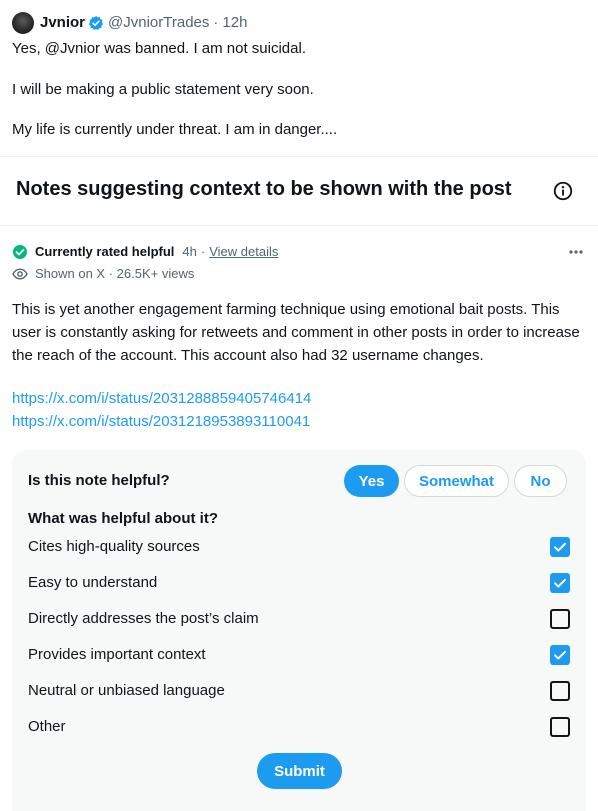 The image size is (598, 811). What do you see at coordinates (20, 252) in the screenshot?
I see `check-circle-icon` at bounding box center [20, 252].